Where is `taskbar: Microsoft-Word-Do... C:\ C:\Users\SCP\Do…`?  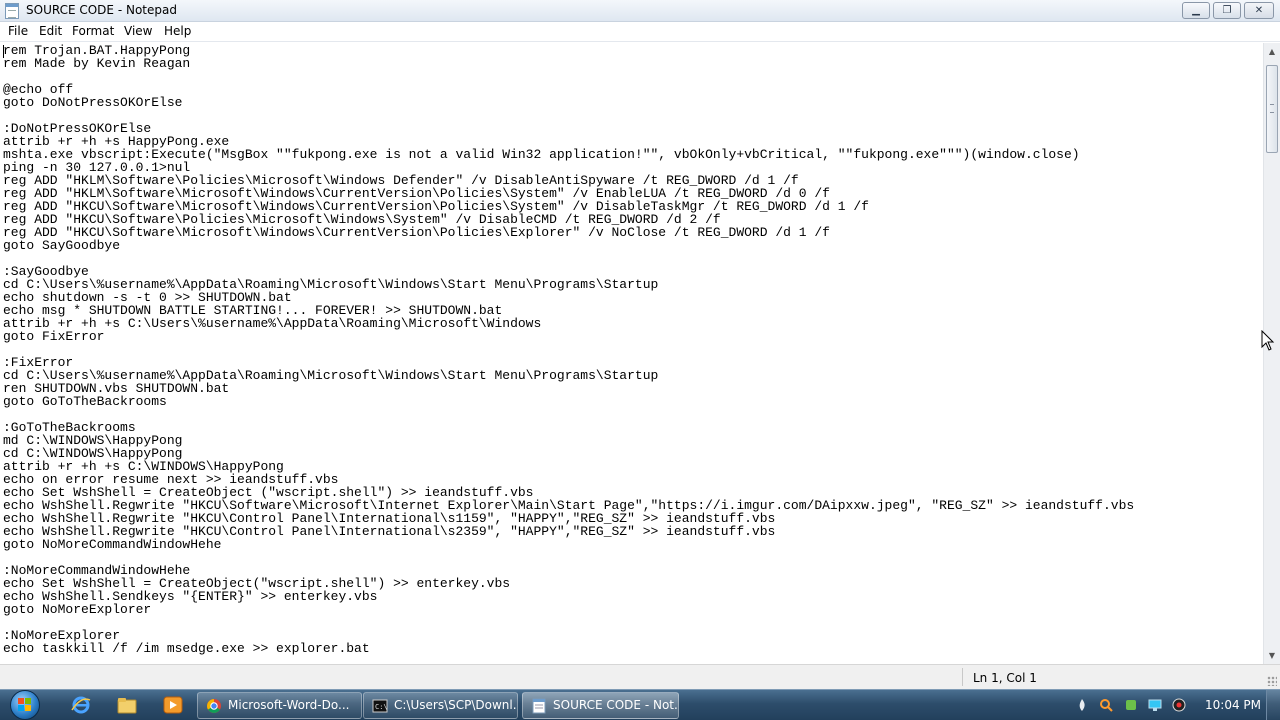 taskbar: Microsoft-Word-Do... C:\ C:\Users\SCP\Do… is located at coordinates (640, 704).